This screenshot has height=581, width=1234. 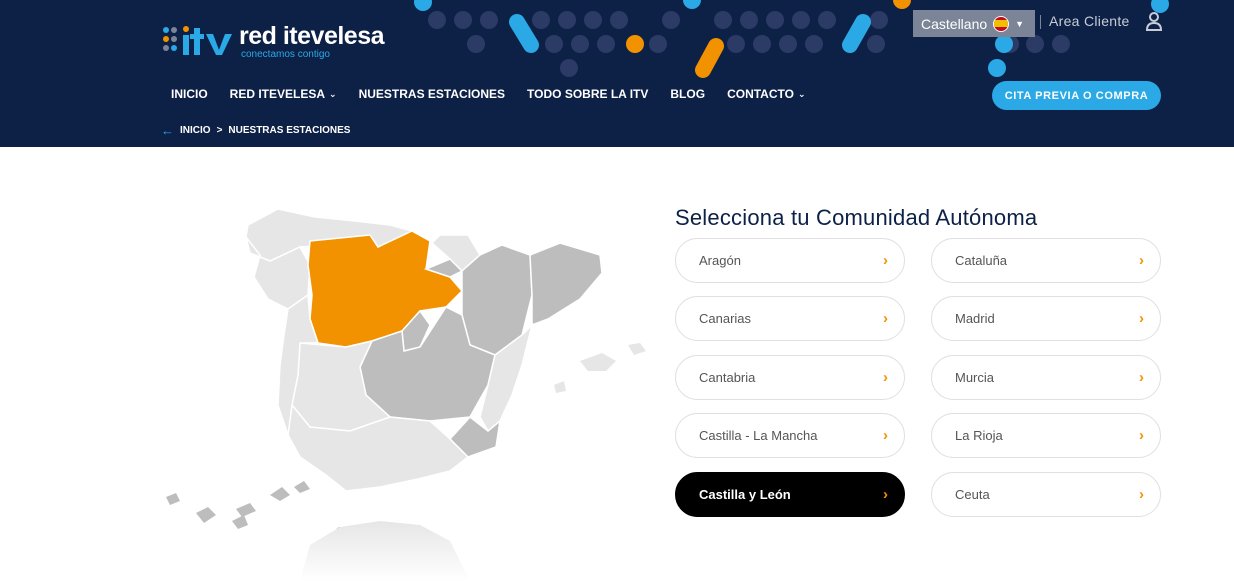 What do you see at coordinates (790, 435) in the screenshot?
I see `region-button-castilla-la-mancha: Castilla - La Mancha ›` at bounding box center [790, 435].